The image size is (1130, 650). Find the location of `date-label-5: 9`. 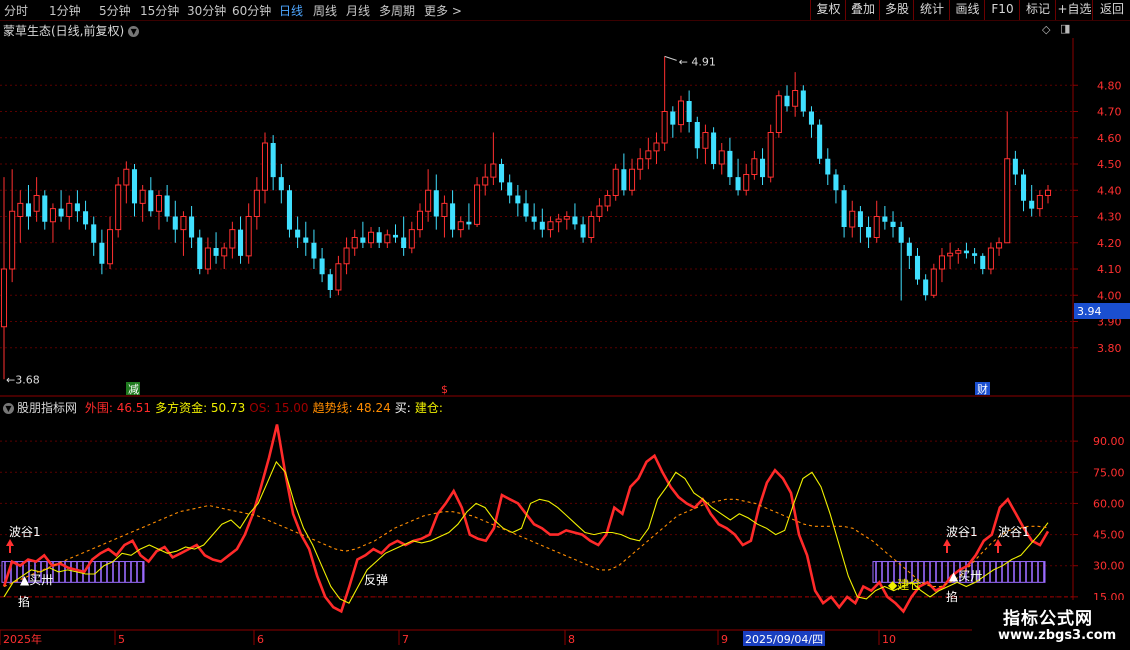

date-label-5: 9 is located at coordinates (724, 639).